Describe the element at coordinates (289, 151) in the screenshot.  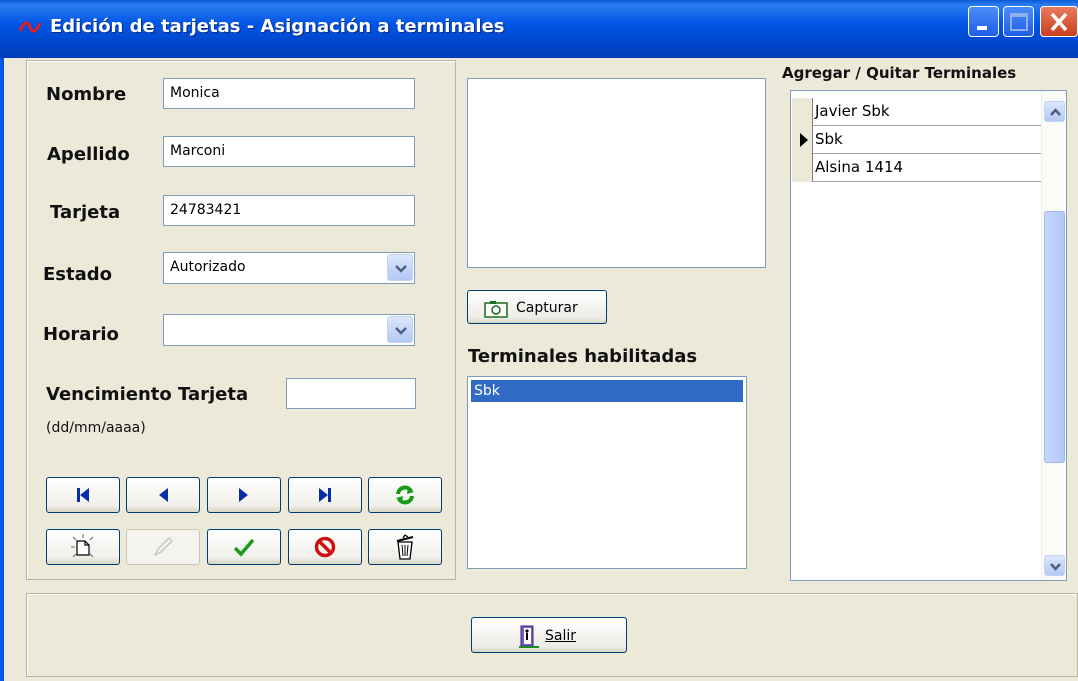
I see `apellido-field: Marconi` at that location.